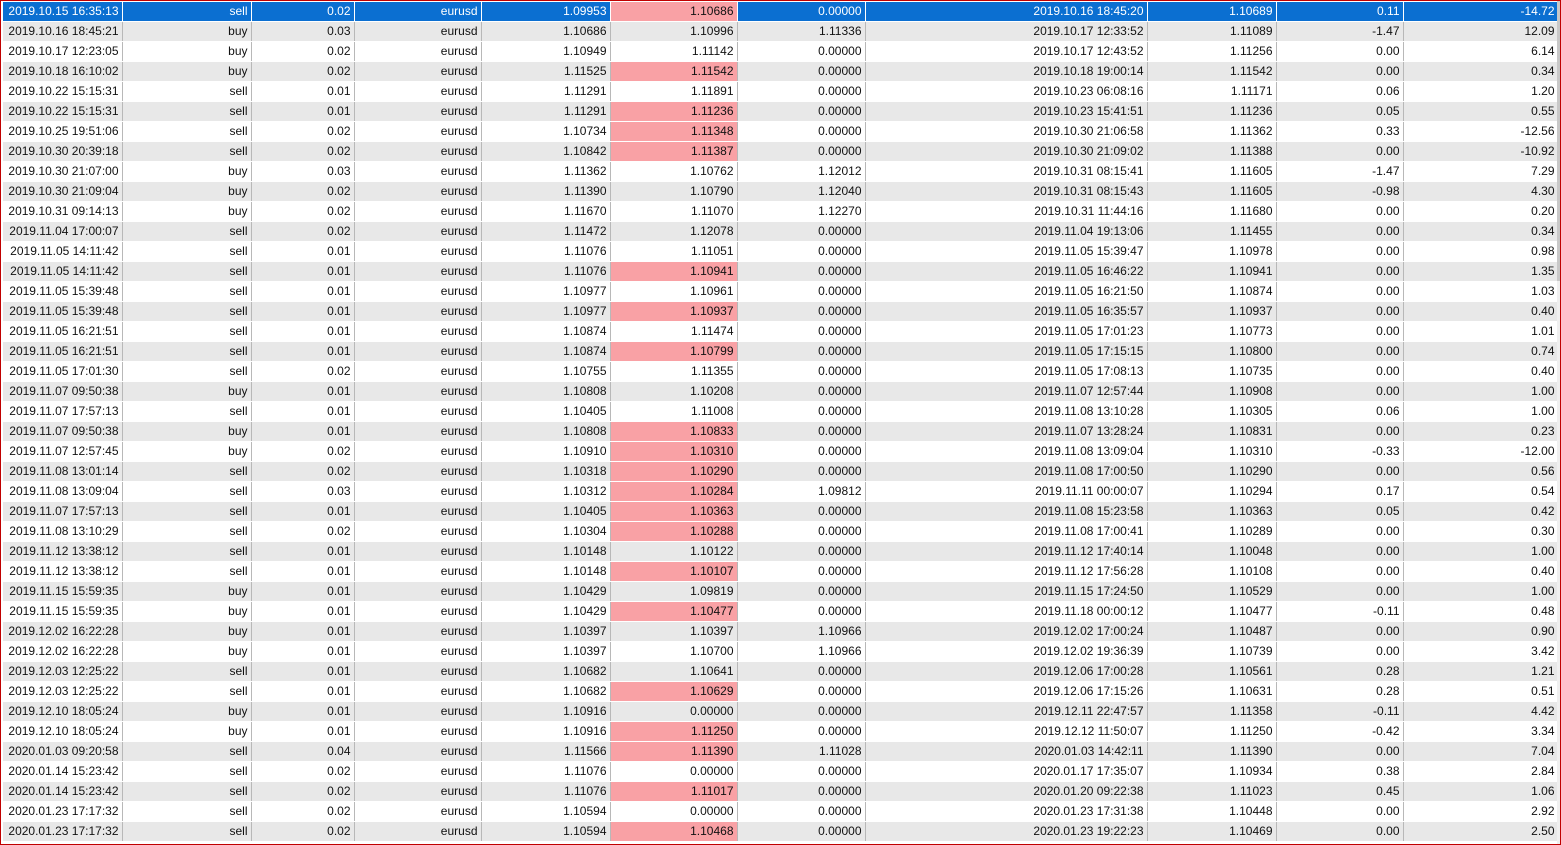  What do you see at coordinates (674, 31) in the screenshot?
I see `cell-sl: 1.10996` at bounding box center [674, 31].